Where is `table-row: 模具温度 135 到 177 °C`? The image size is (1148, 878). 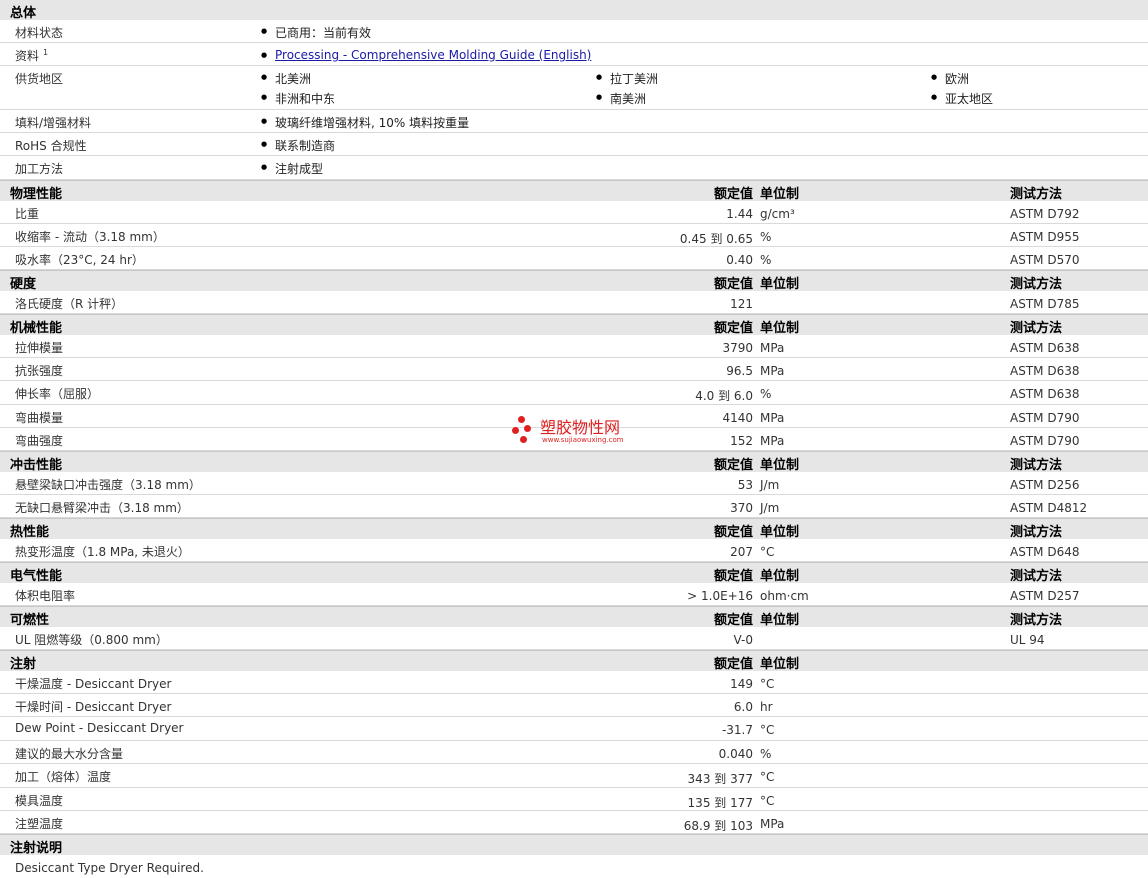 table-row: 模具温度 135 到 177 °C is located at coordinates (574, 799).